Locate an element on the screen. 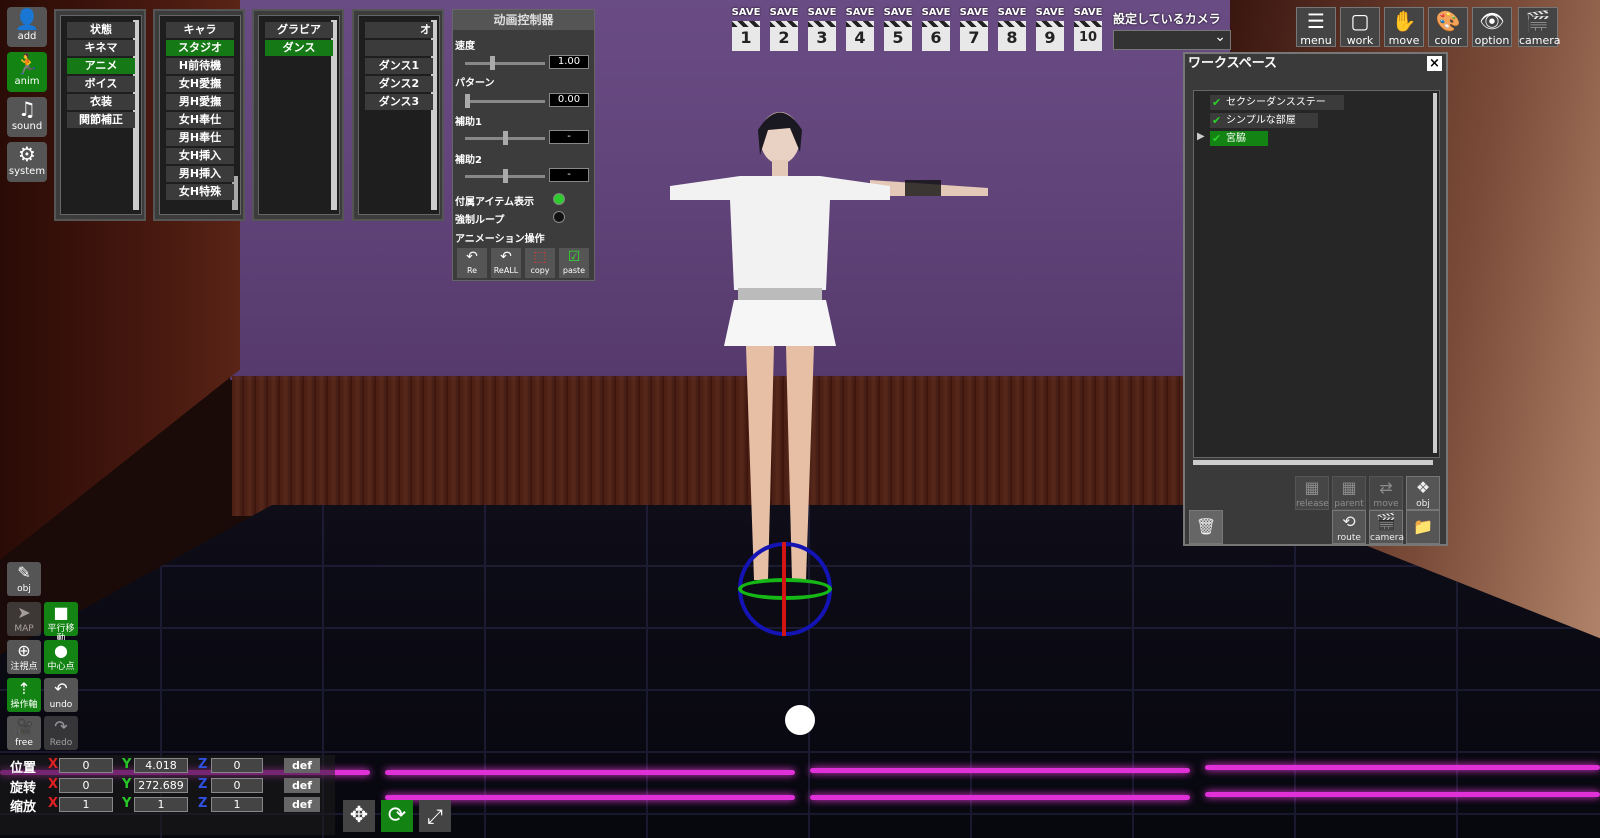 This screenshot has width=1600, height=838. color-button: 🎨 color is located at coordinates (1448, 27).